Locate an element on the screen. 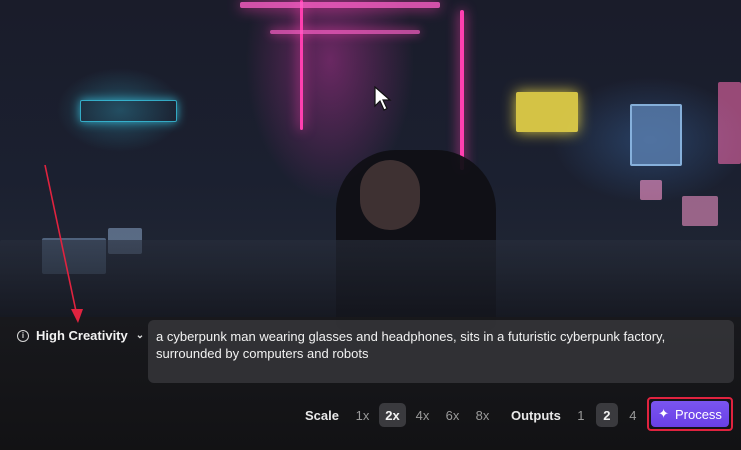 This screenshot has height=450, width=741. info-icon: i is located at coordinates (23, 335).